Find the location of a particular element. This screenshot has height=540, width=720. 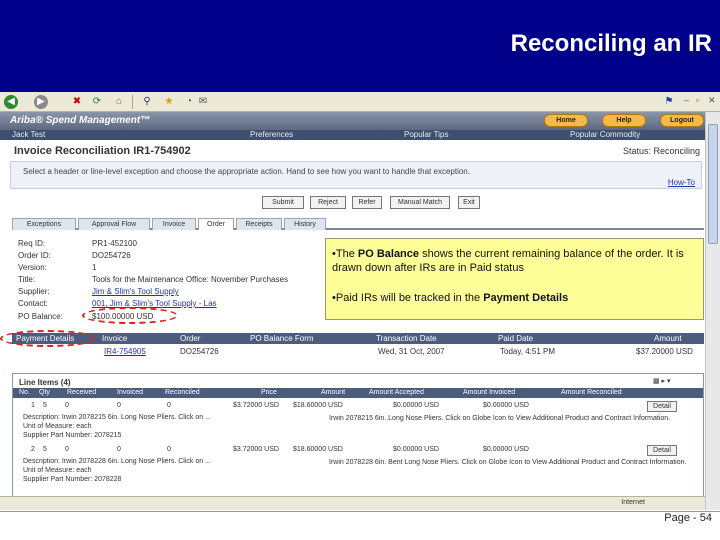

li-row2-no: 2 is located at coordinates (33, 449).